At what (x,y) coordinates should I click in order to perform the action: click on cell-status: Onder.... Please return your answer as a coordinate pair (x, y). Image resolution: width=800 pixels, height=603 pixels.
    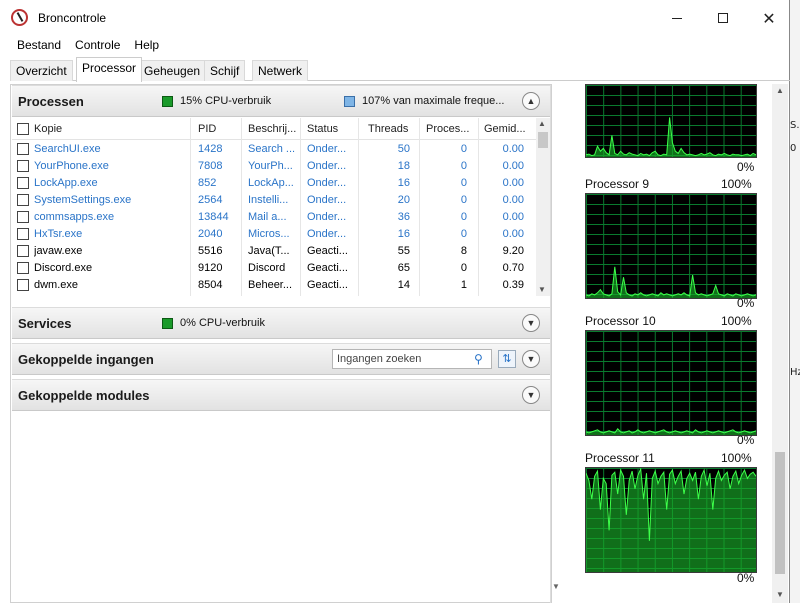
    Looking at the image, I should click on (327, 183).